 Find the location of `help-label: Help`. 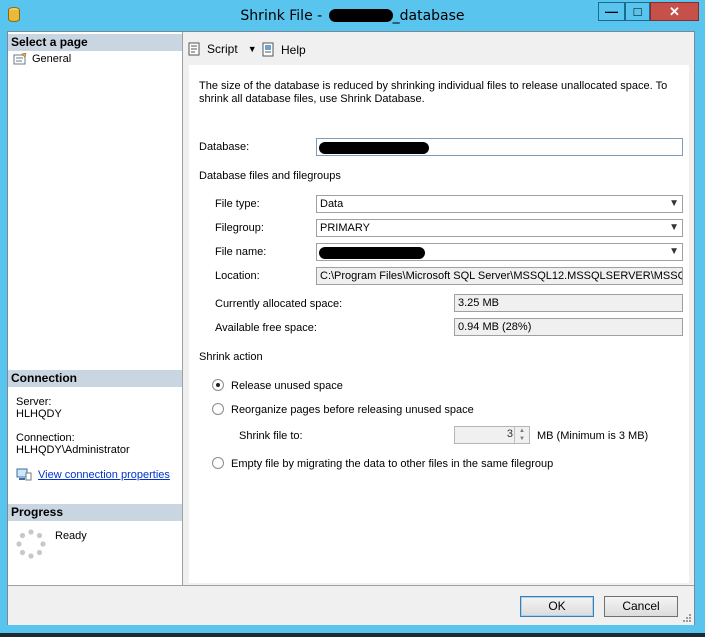

help-label: Help is located at coordinates (293, 49).